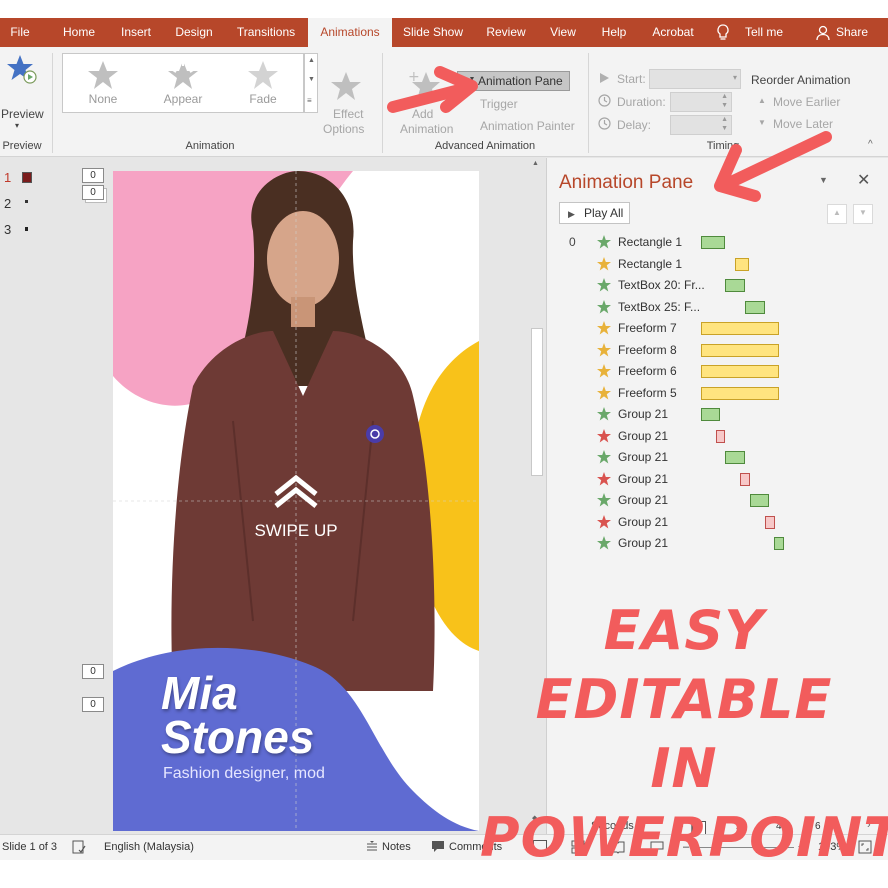 This screenshot has height=888, width=888. Describe the element at coordinates (422, 114) in the screenshot. I see `add-animation-label-1: Add` at that location.